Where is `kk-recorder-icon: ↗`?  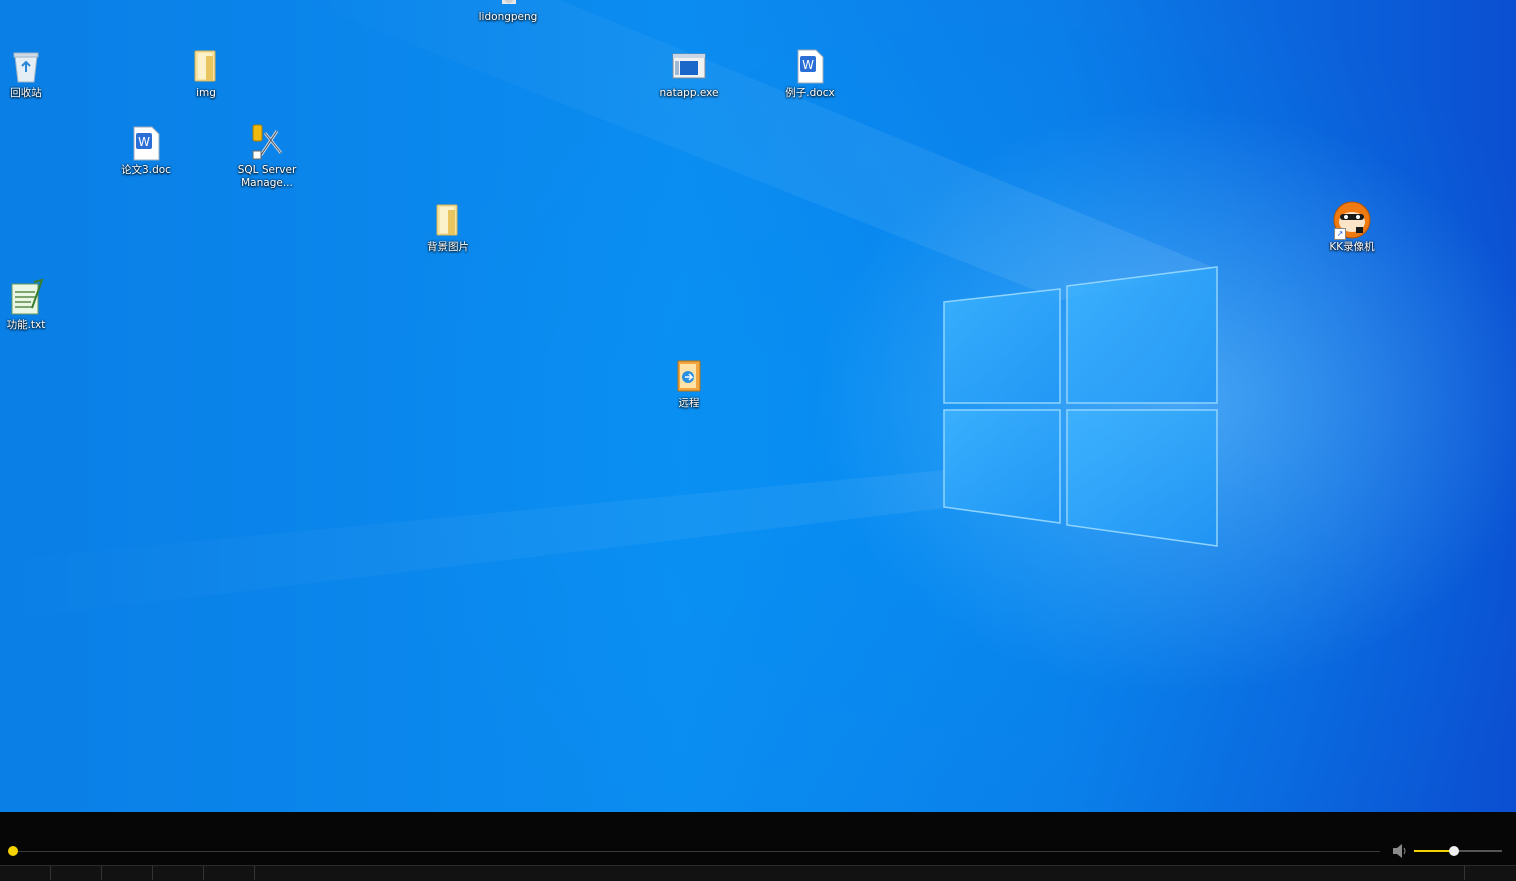 kk-recorder-icon: ↗ is located at coordinates (1352, 220).